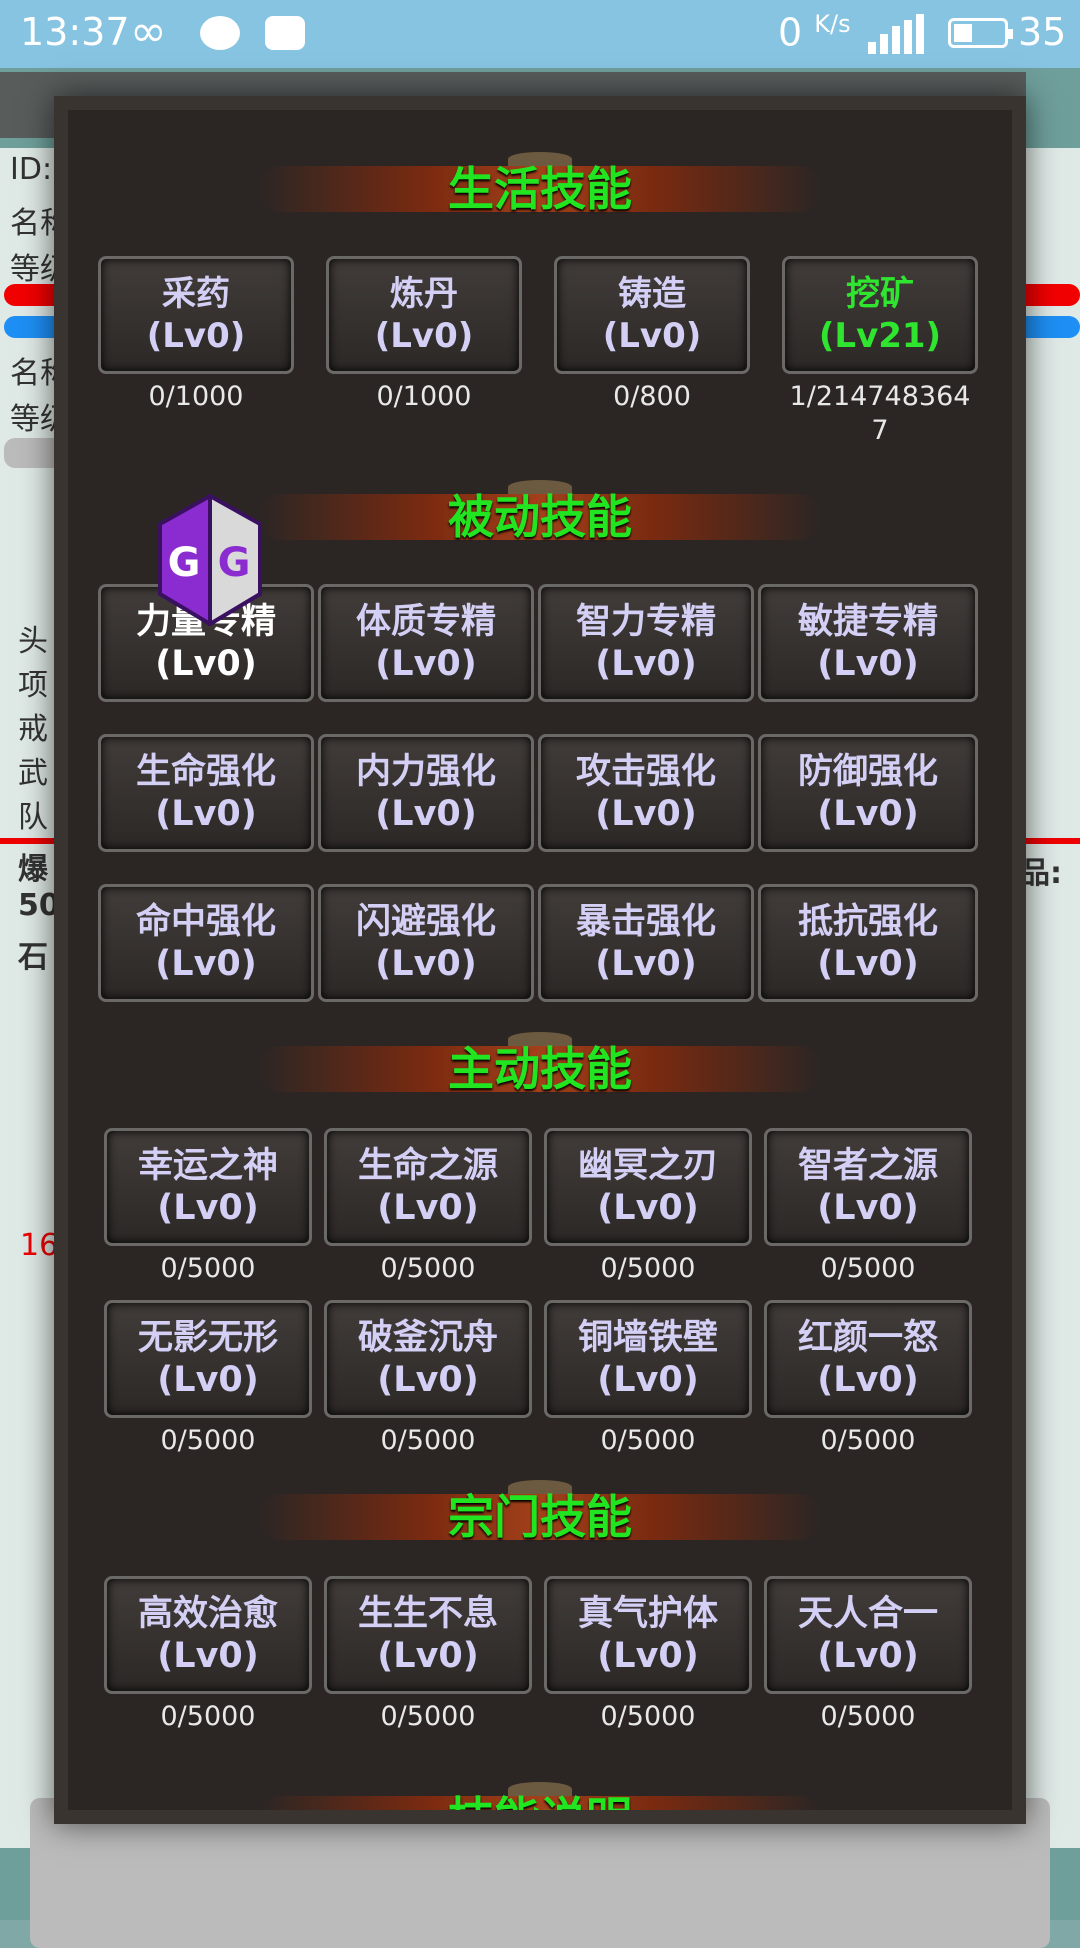  What do you see at coordinates (428, 1359) in the screenshot?
I see `skill-button-pofu: 破釜沉舟 (Lv0)` at bounding box center [428, 1359].